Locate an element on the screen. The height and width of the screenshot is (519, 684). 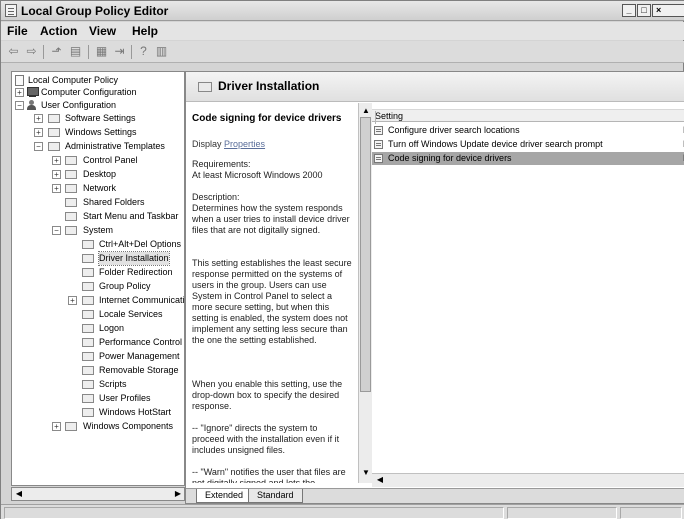
close-button: × is located at coordinates (668, 10).